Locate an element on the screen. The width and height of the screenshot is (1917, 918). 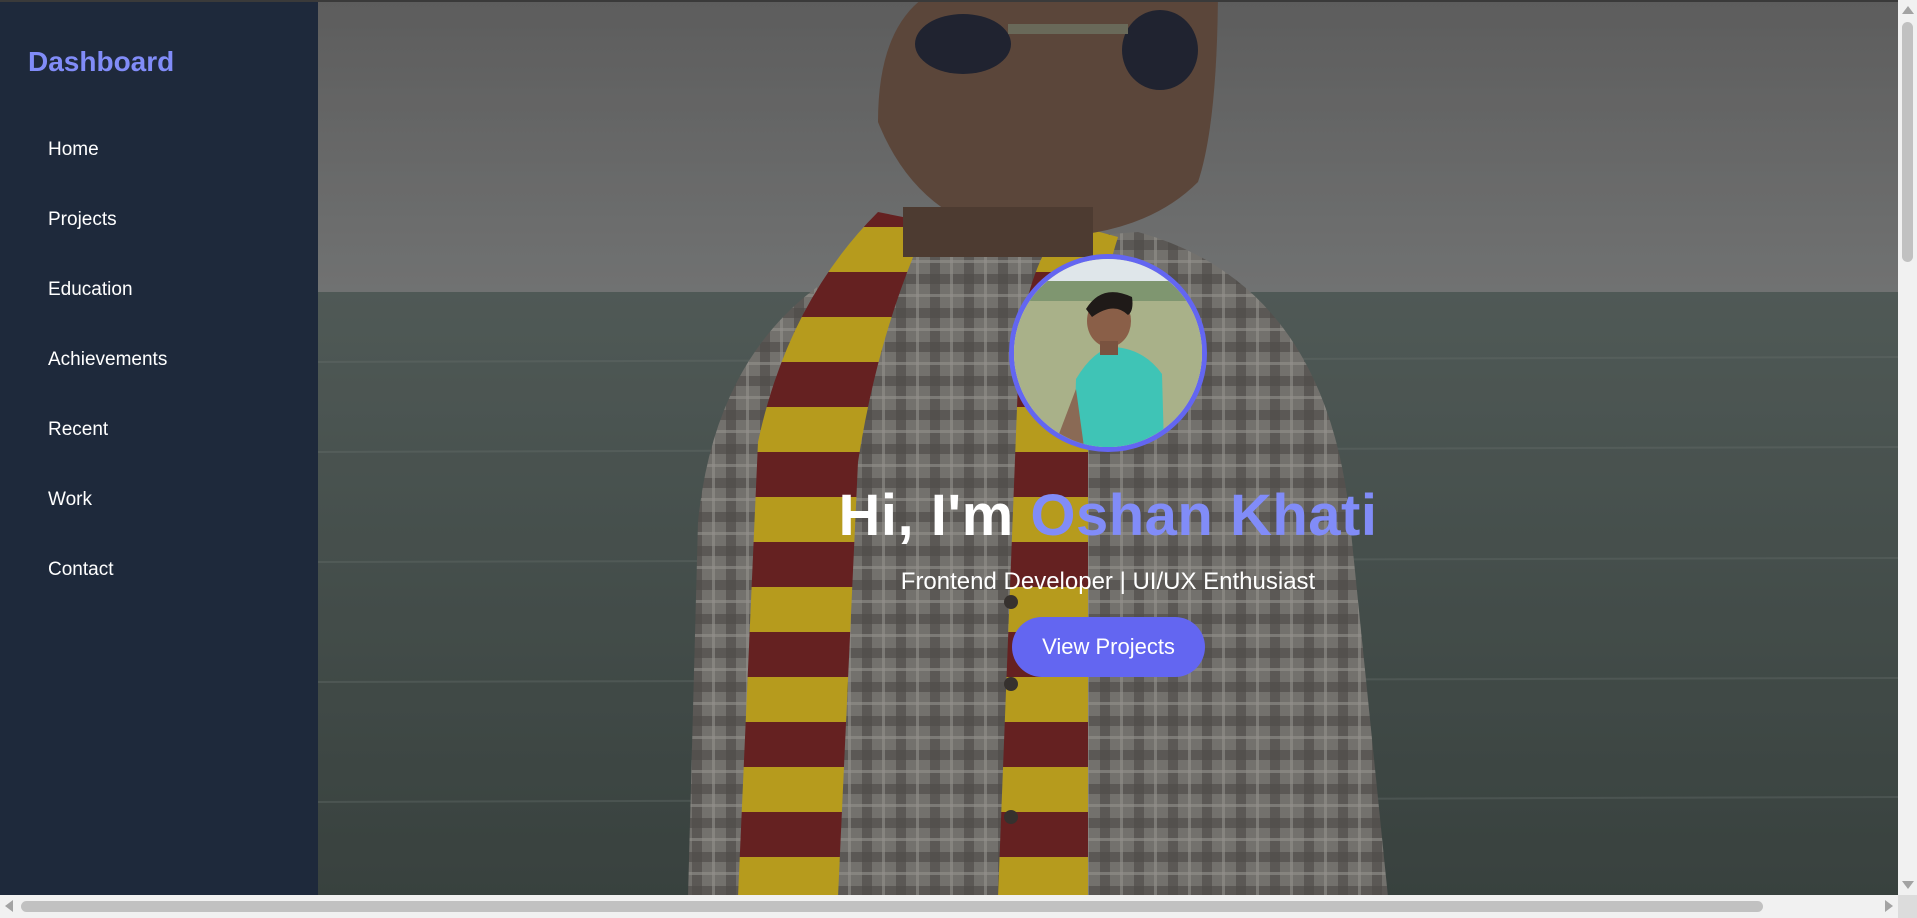
sidebar-item-projects: Projects is located at coordinates (107, 237).